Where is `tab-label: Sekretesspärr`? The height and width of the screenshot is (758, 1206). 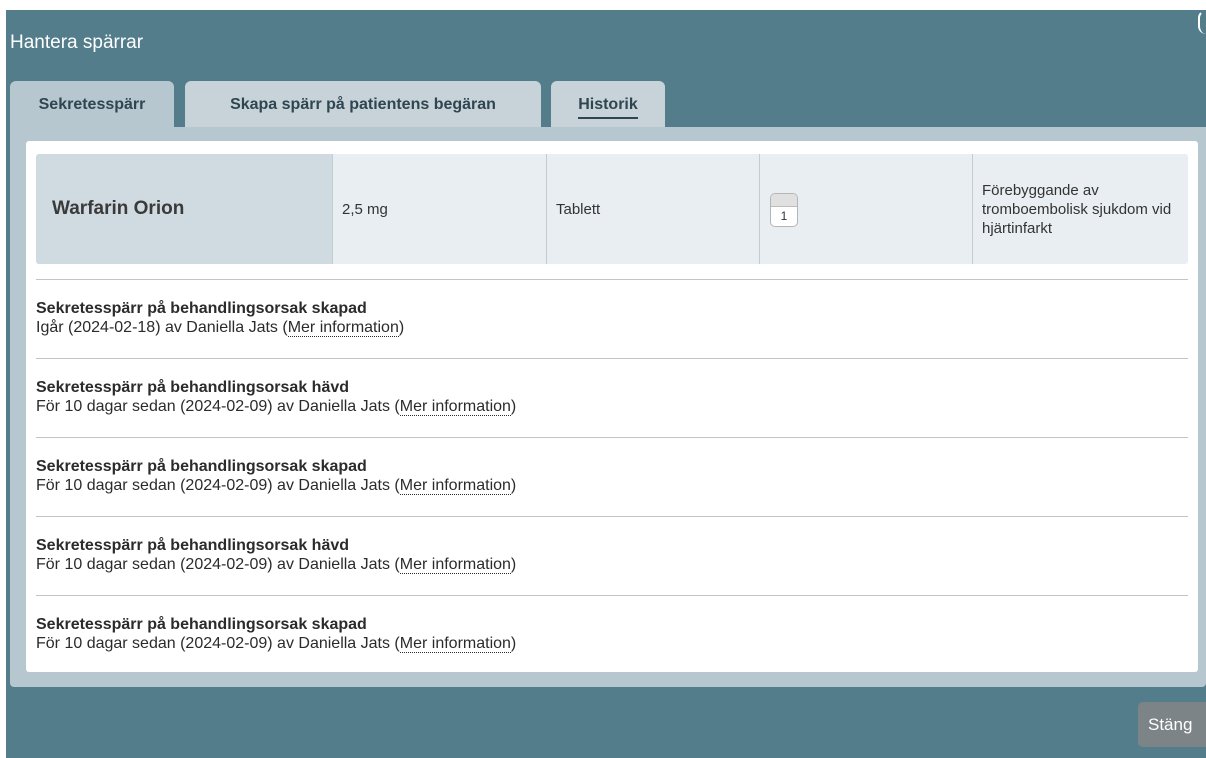 tab-label: Sekretesspärr is located at coordinates (92, 104).